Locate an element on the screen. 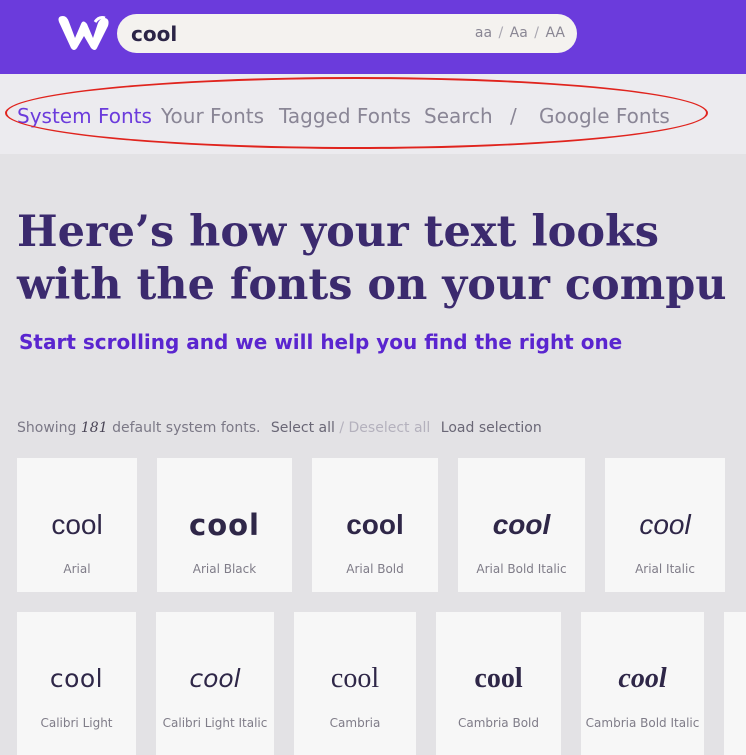 Image resolution: width=746 pixels, height=755 pixels. nav-google-fonts: Google Fonts is located at coordinates (604, 116).